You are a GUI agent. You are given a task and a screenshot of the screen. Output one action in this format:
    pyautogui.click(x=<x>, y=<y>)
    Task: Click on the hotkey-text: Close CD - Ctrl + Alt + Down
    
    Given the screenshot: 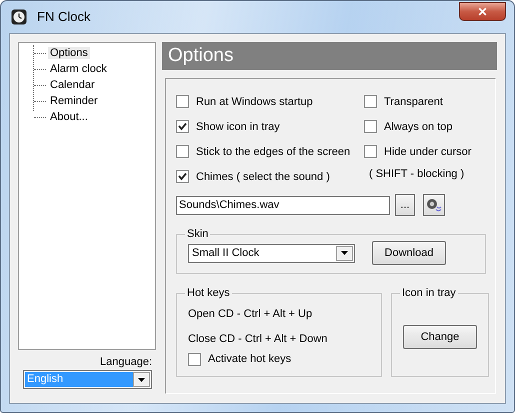 What is the action you would take?
    pyautogui.click(x=258, y=339)
    